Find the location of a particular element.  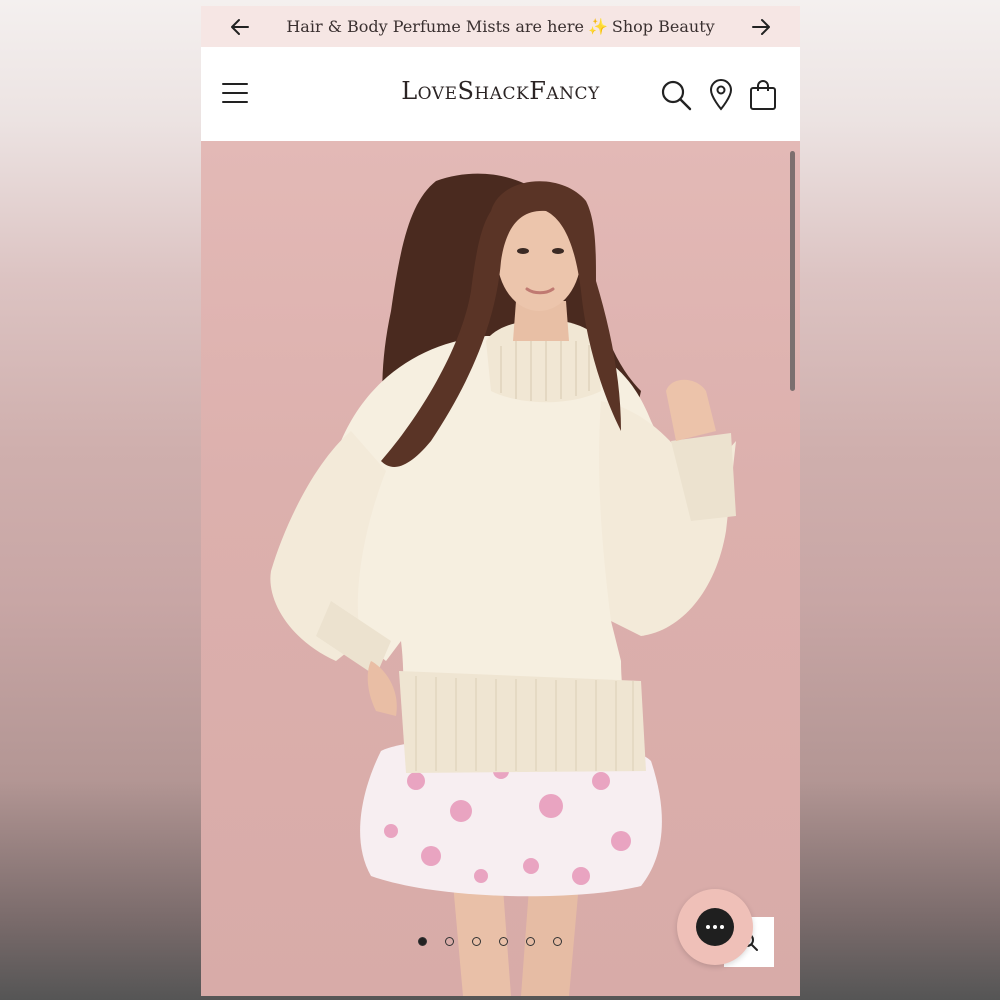

promo-prev-arrow-icon is located at coordinates (240, 27).